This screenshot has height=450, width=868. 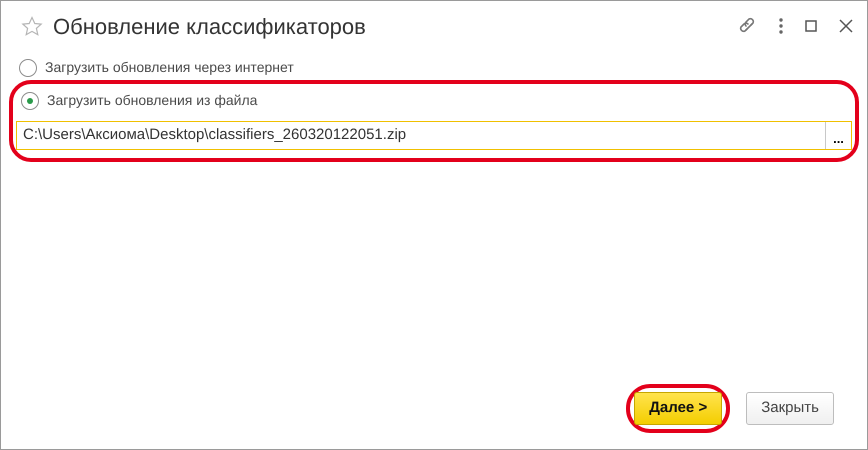 I want to click on next-button: Далее >, so click(x=678, y=408).